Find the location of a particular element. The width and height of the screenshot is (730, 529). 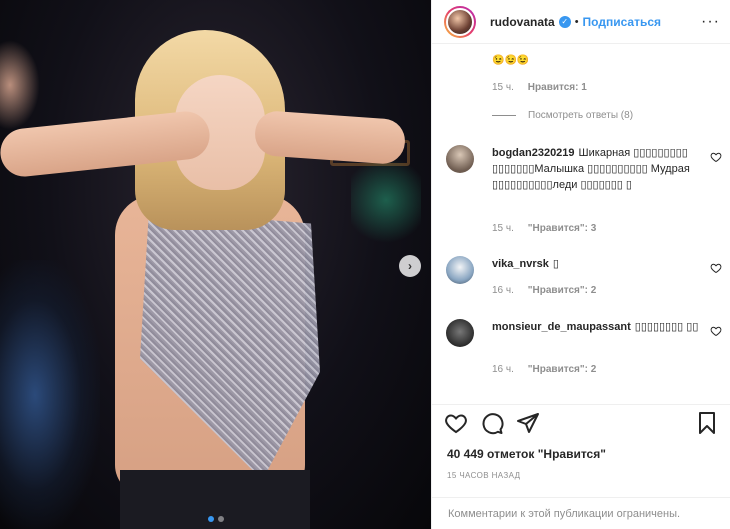

comment-body: monsieur_de_maupassant ▯▯▯▯▯▯▯▯ ▯▯ is located at coordinates (600, 327).